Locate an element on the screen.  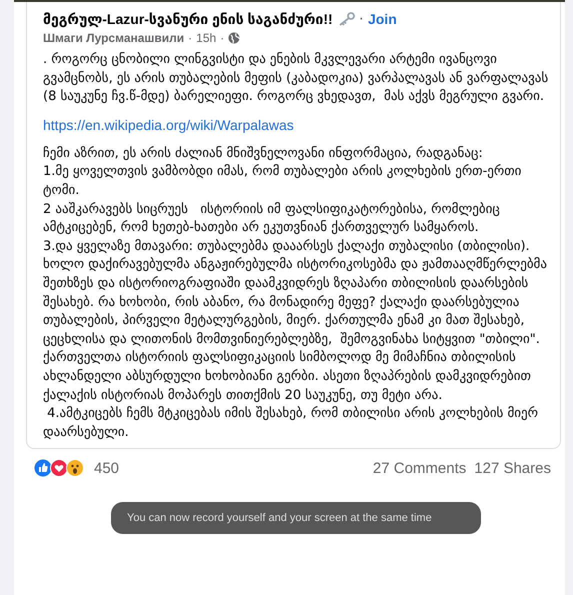
join-link: Join is located at coordinates (382, 19).